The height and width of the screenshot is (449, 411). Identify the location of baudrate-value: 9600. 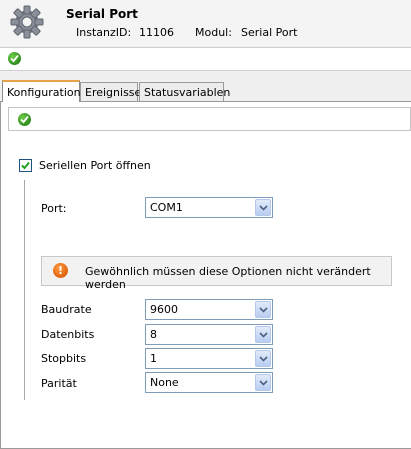
(164, 309).